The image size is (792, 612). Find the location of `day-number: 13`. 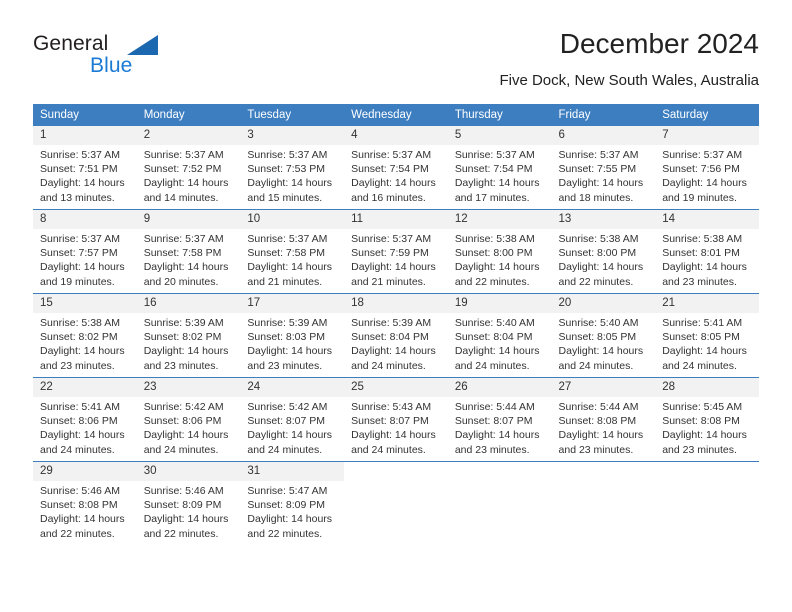

day-number: 13 is located at coordinates (603, 219).